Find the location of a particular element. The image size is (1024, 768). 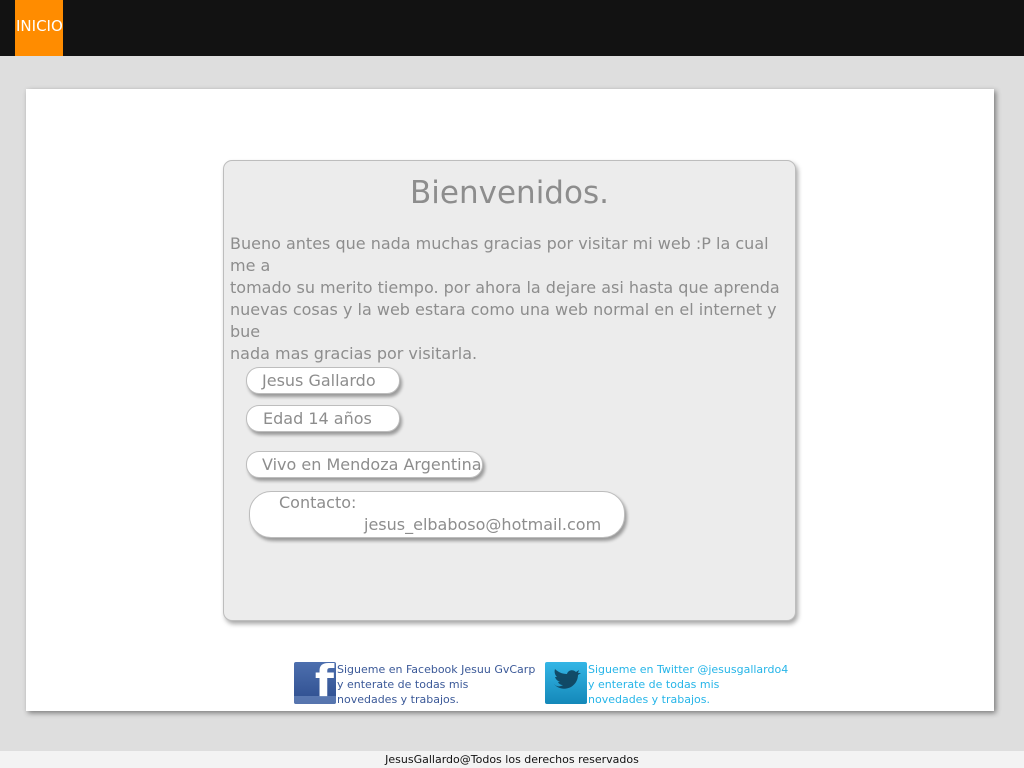

twitter-line-1: Sigueme en Twitter @jesusgallardo4 is located at coordinates (688, 669).